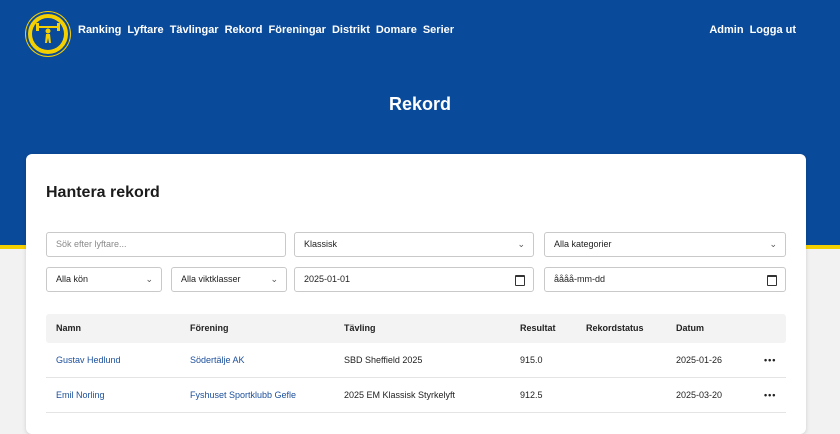 The height and width of the screenshot is (434, 840). What do you see at coordinates (48, 34) in the screenshot?
I see `weightlifter-emblem-icon` at bounding box center [48, 34].